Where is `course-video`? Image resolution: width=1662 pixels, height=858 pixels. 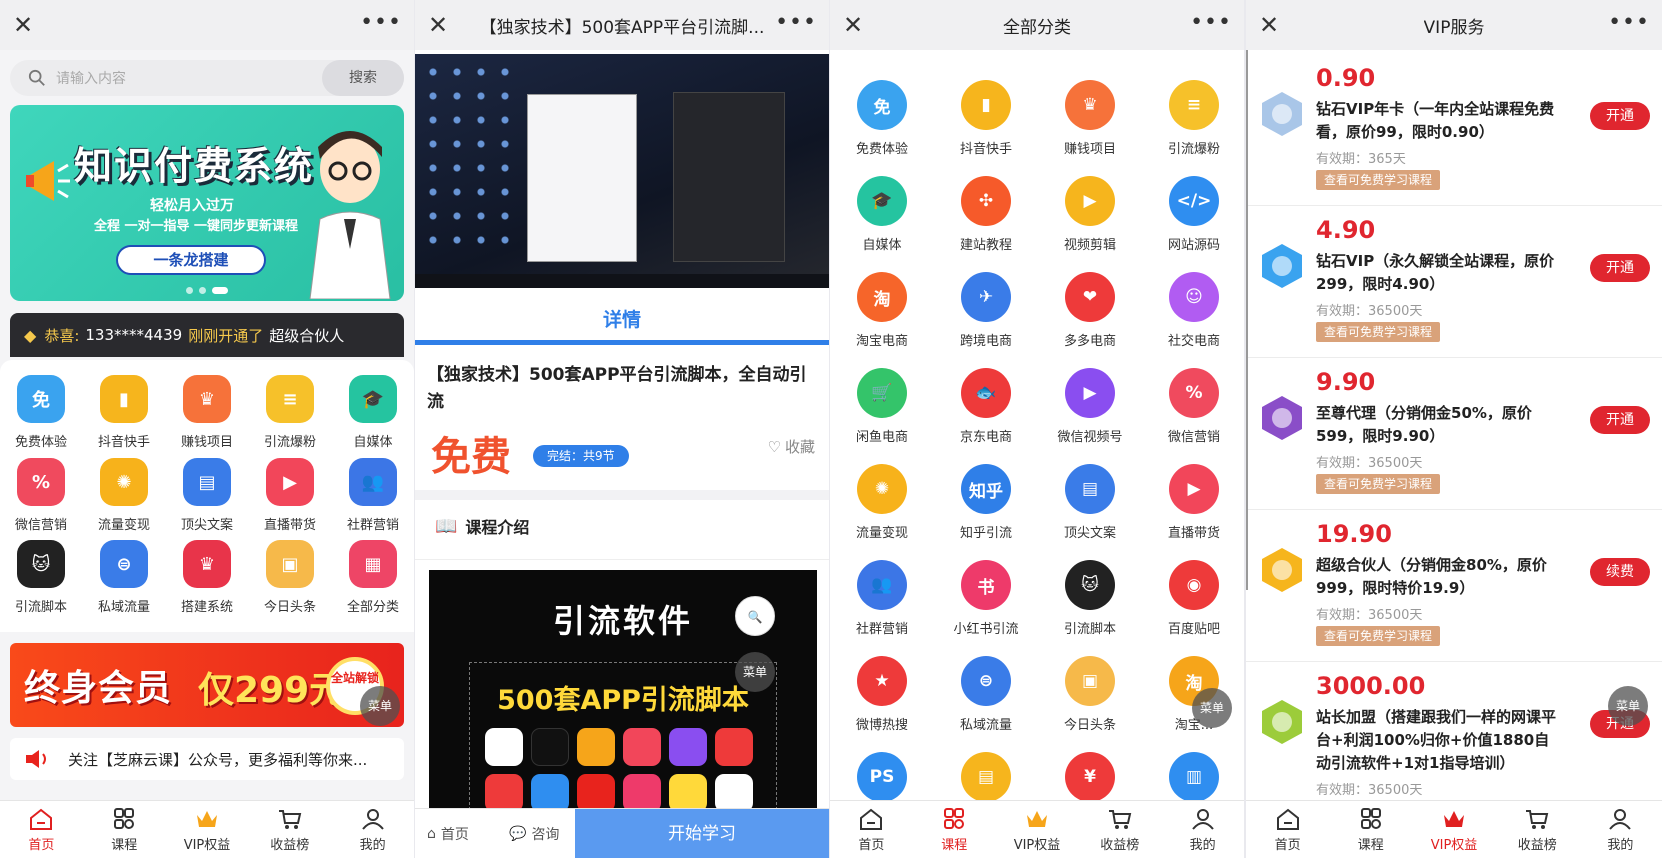 course-video is located at coordinates (622, 171).